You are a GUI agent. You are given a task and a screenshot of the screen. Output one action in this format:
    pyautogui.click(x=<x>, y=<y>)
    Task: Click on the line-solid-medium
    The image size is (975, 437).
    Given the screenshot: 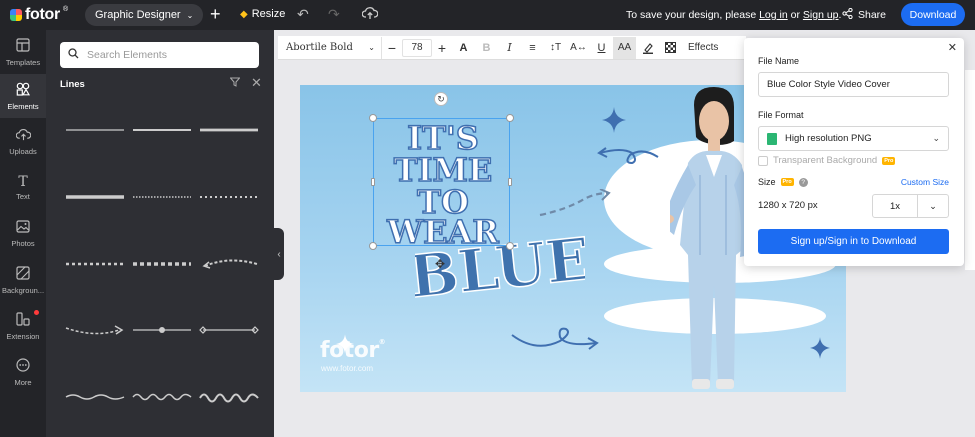 What is the action you would take?
    pyautogui.click(x=162, y=130)
    